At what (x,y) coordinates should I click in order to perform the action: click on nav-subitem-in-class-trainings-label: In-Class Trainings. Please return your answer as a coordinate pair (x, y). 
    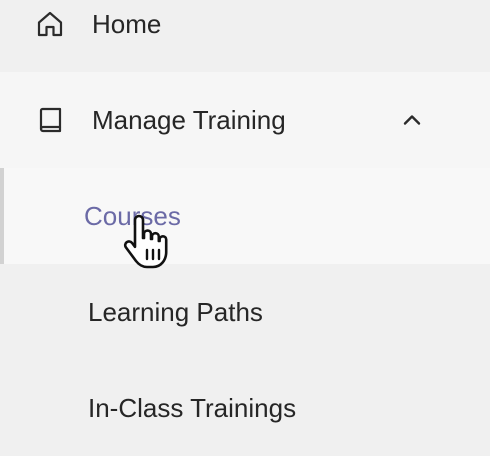
    Looking at the image, I should click on (192, 408).